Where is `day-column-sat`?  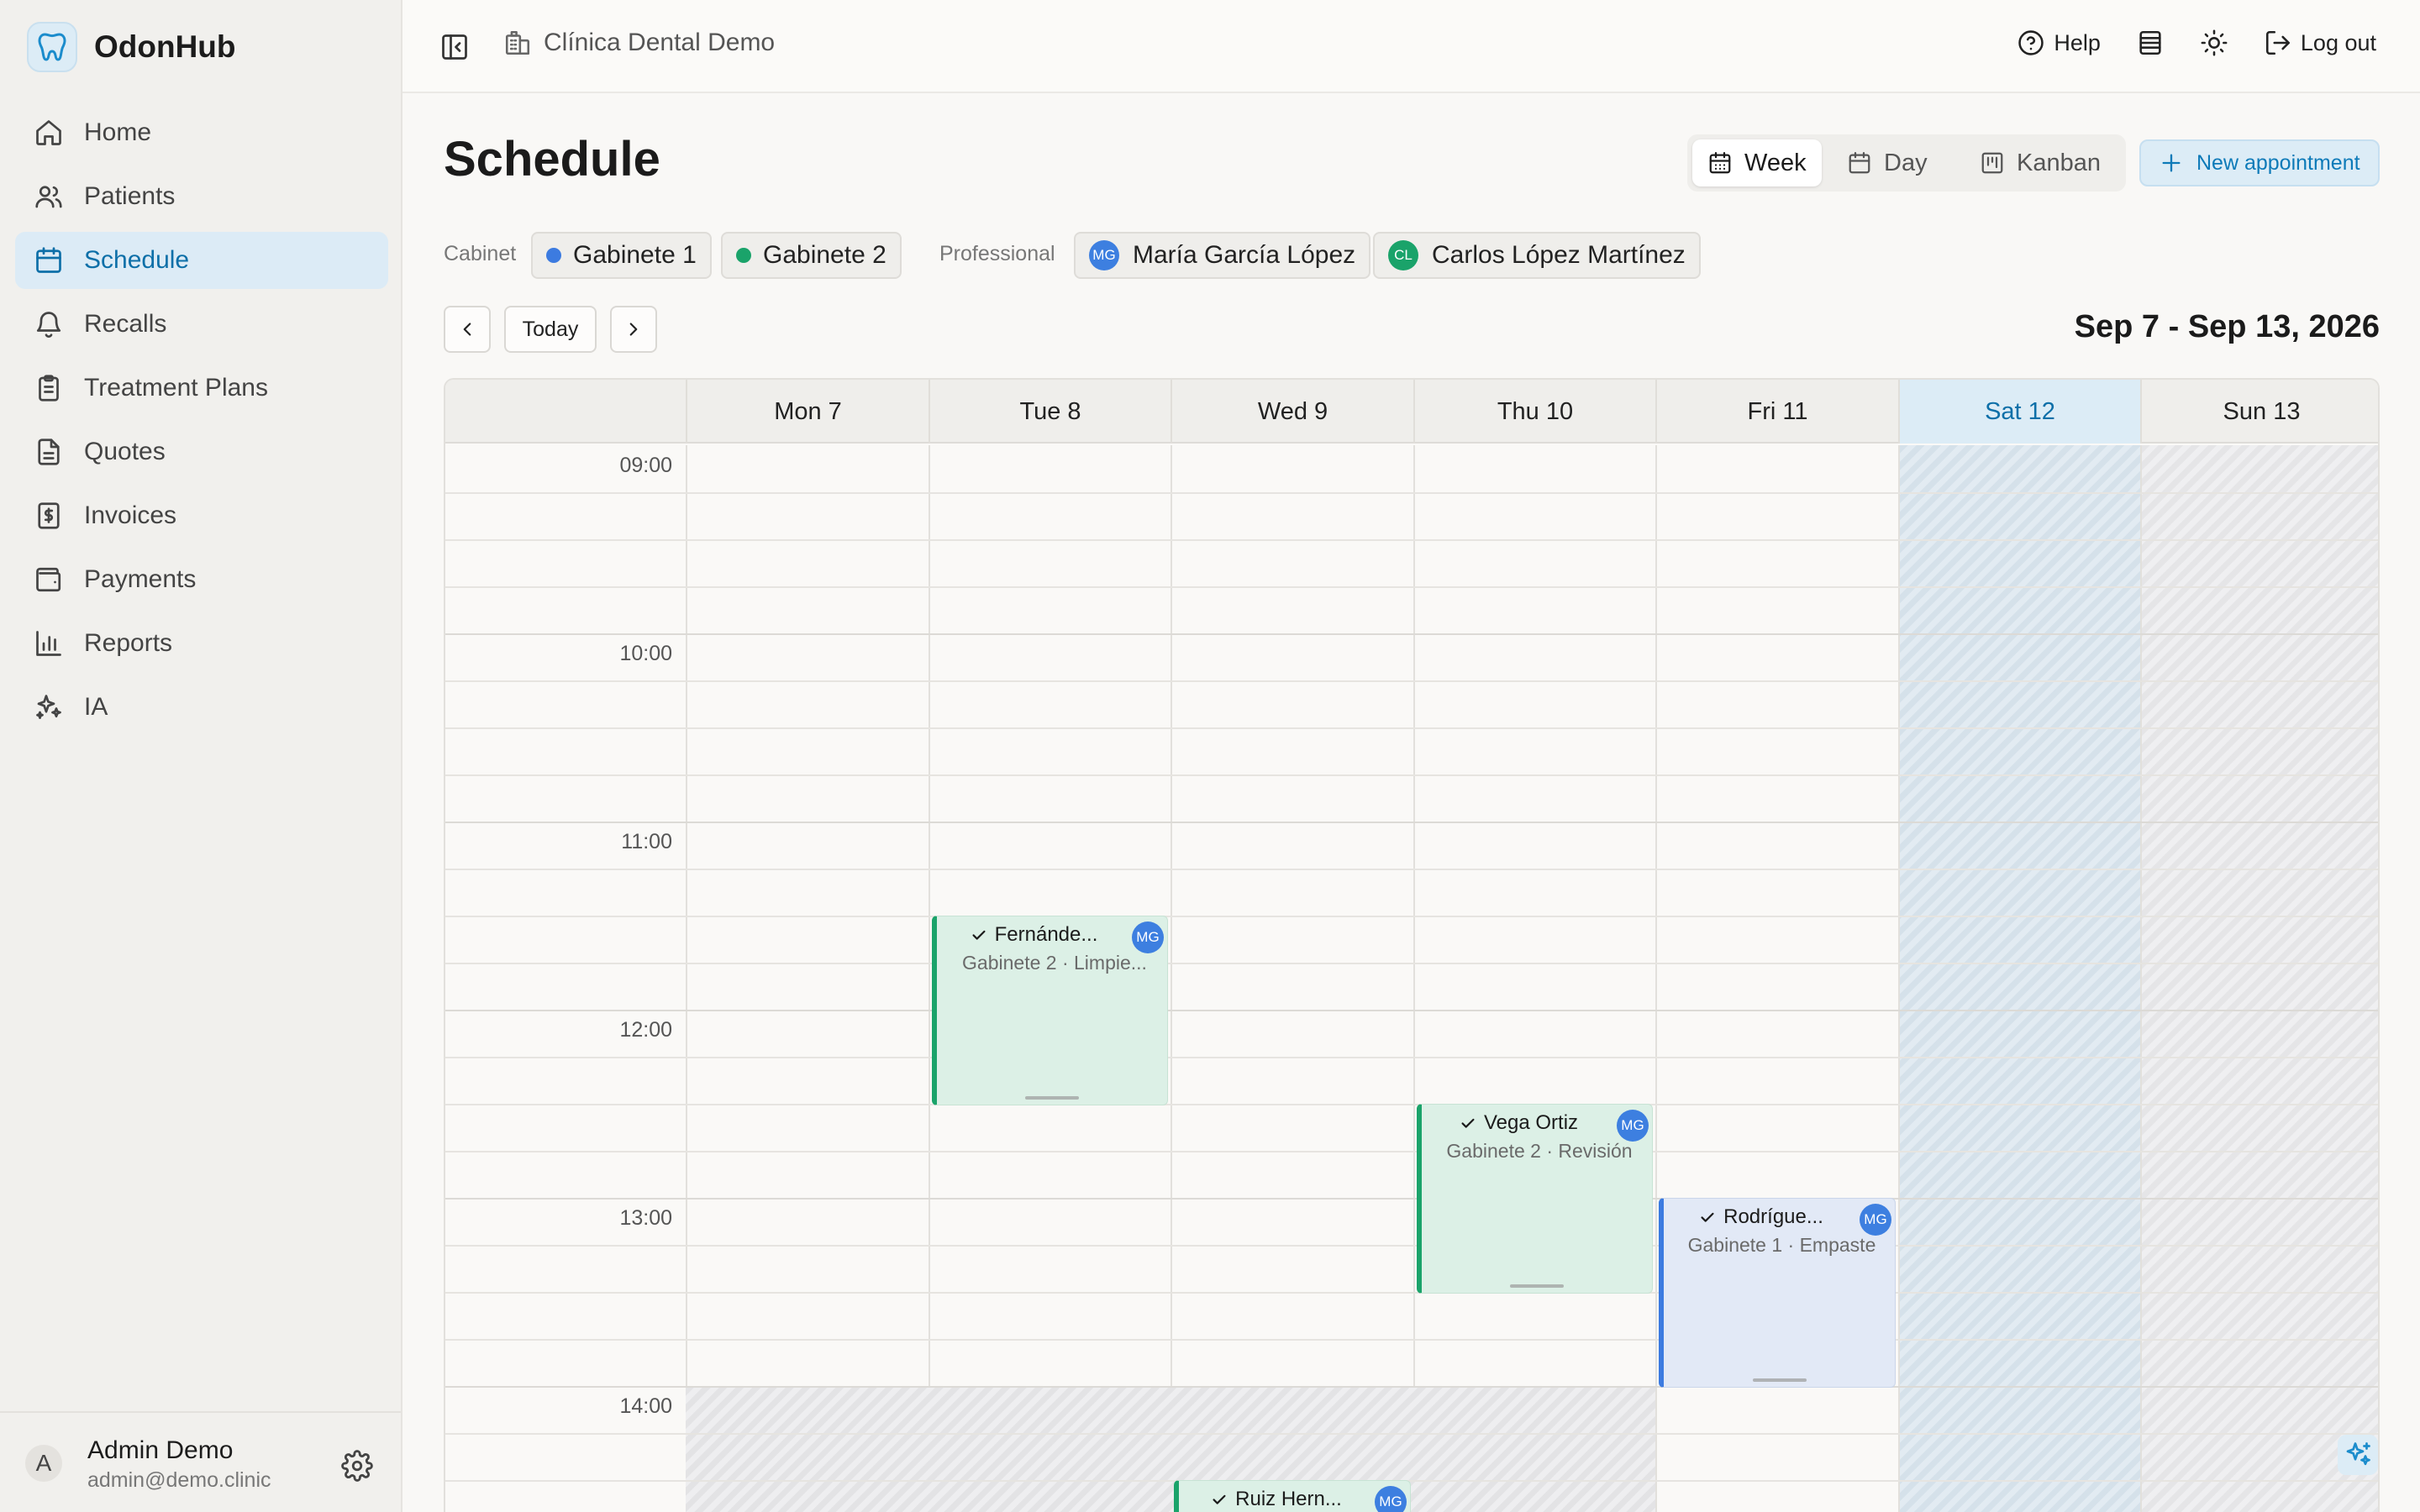
day-column-sat is located at coordinates (2019, 978).